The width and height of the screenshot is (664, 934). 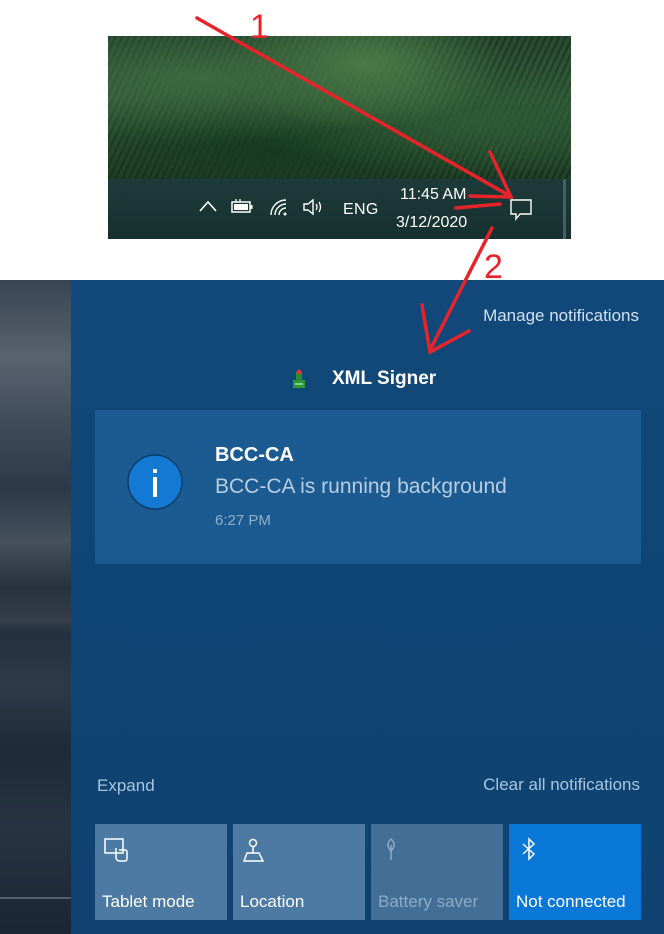 What do you see at coordinates (529, 849) in the screenshot?
I see `bluetooth-icon` at bounding box center [529, 849].